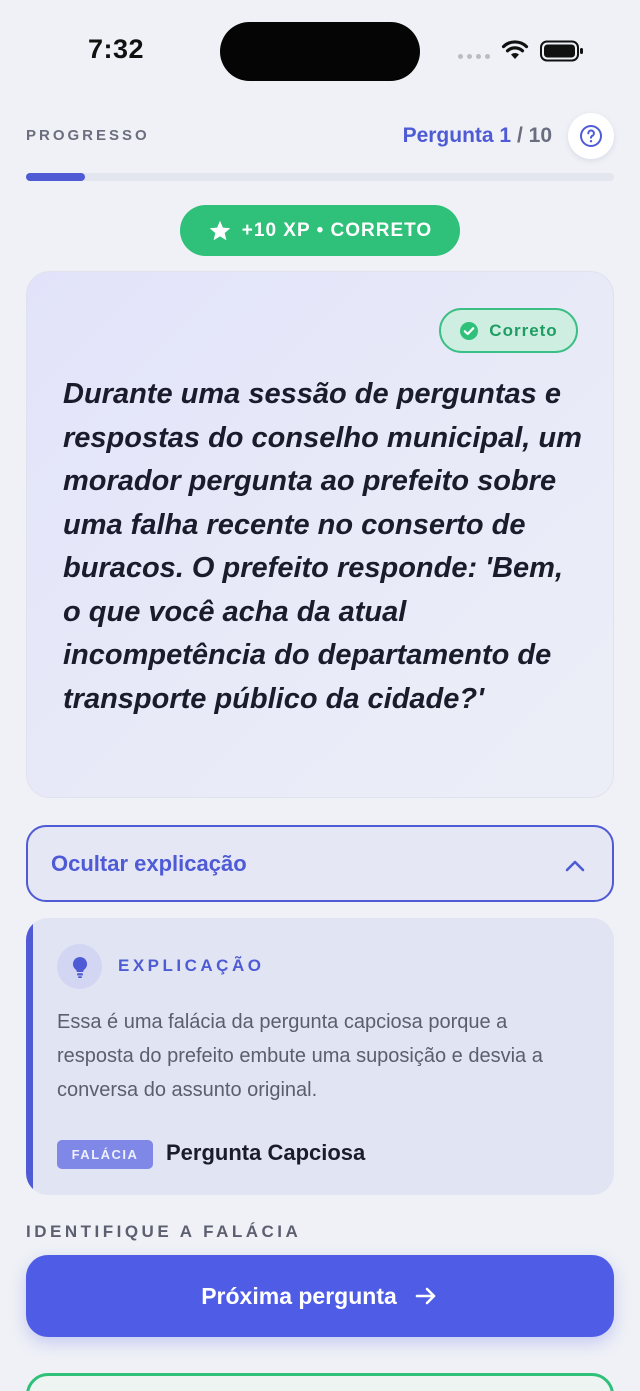 This screenshot has width=640, height=1391. What do you see at coordinates (88, 135) in the screenshot?
I see `progress-label: PROGRESSO` at bounding box center [88, 135].